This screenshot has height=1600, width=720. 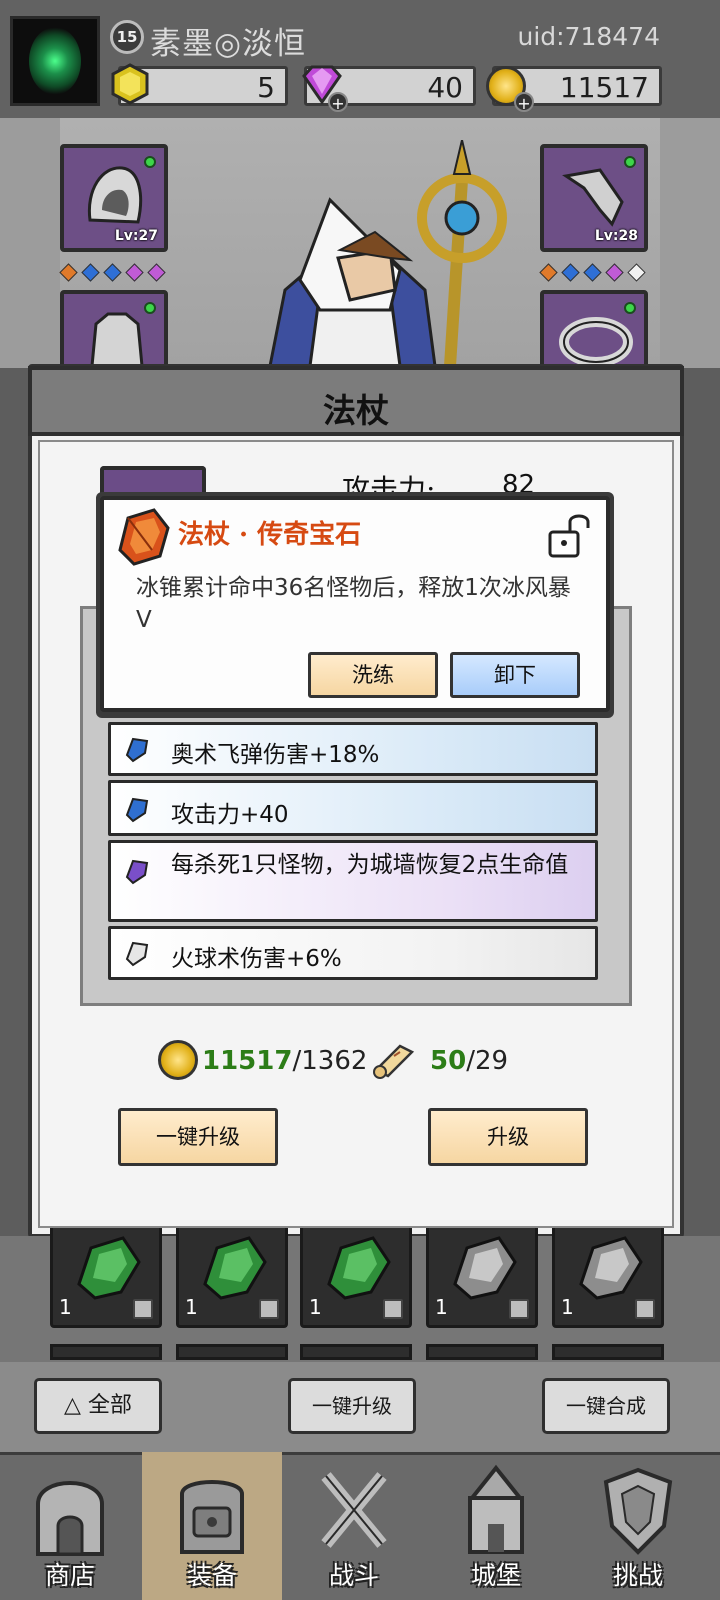 What do you see at coordinates (144, 537) in the screenshot?
I see `legendary-gem-icon` at bounding box center [144, 537].